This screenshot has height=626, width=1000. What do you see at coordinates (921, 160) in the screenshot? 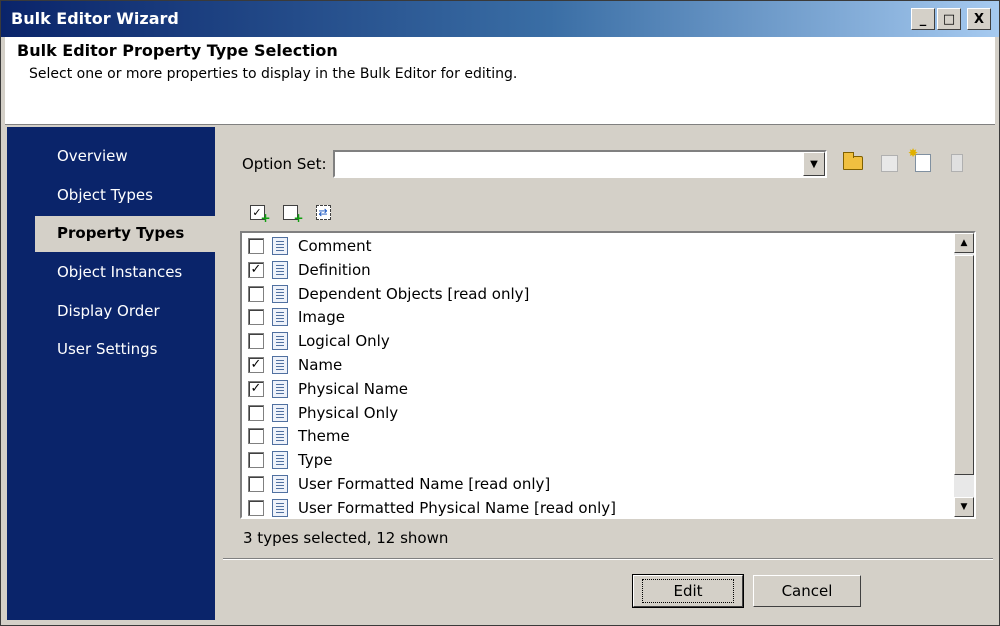
I see `new-icon` at bounding box center [921, 160].